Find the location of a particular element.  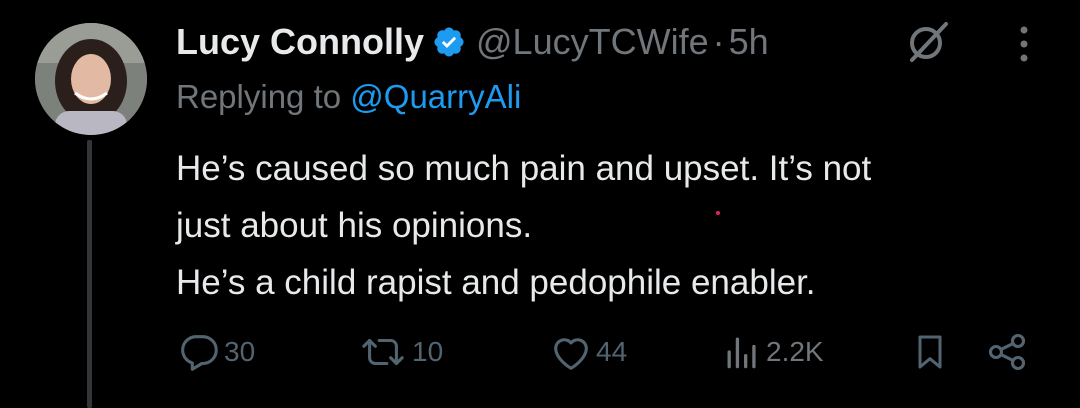

bookmark-icon is located at coordinates (930, 352).